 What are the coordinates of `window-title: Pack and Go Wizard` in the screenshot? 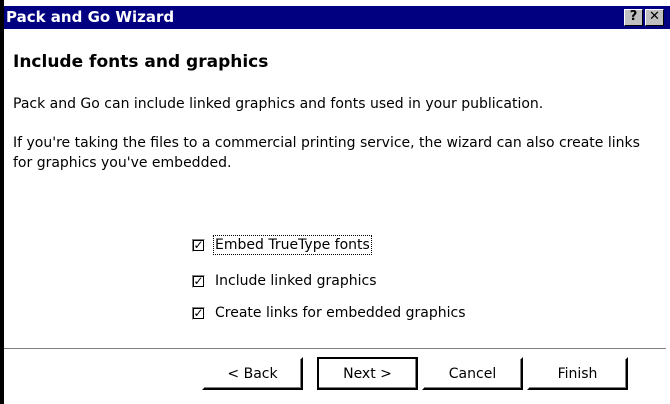 It's located at (90, 17).